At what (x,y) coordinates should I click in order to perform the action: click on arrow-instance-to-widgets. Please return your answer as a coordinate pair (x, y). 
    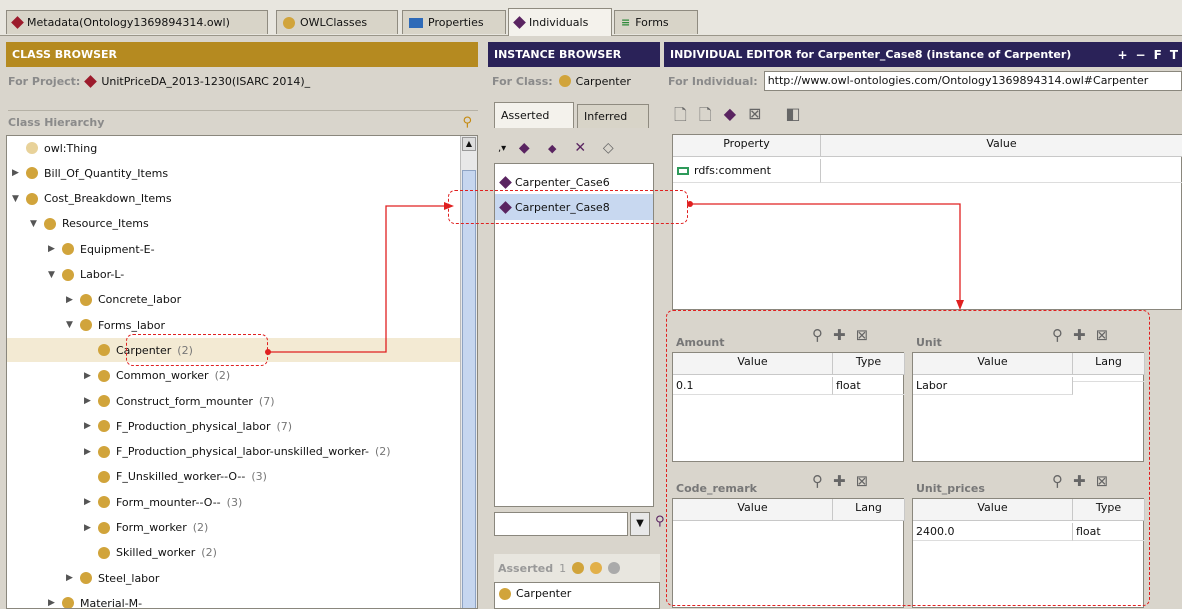
    Looking at the image, I should click on (825, 252).